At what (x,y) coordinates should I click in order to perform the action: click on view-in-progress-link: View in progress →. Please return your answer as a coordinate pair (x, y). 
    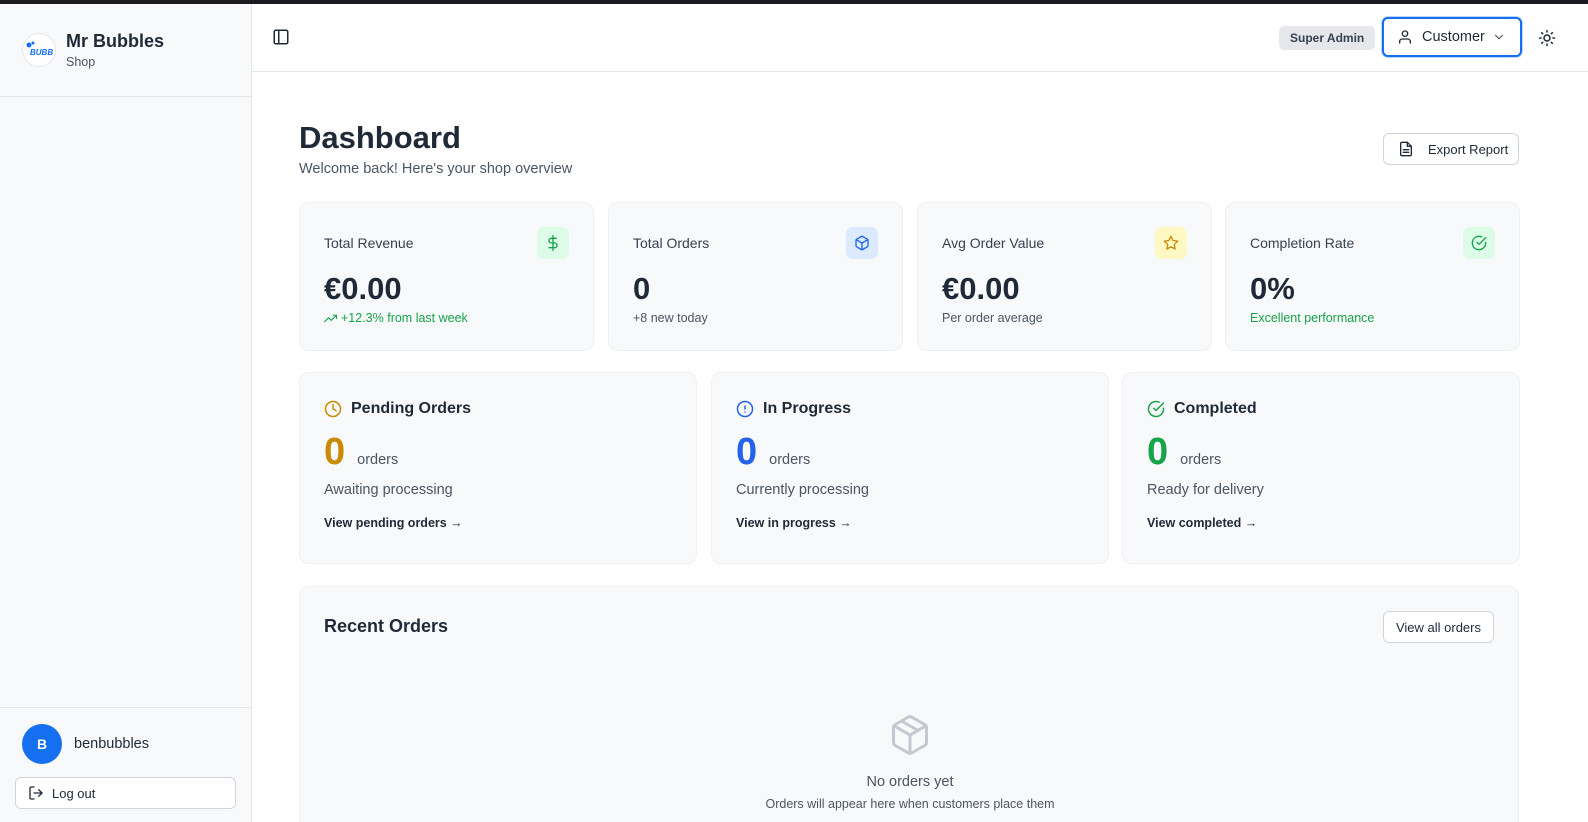
    Looking at the image, I should click on (794, 523).